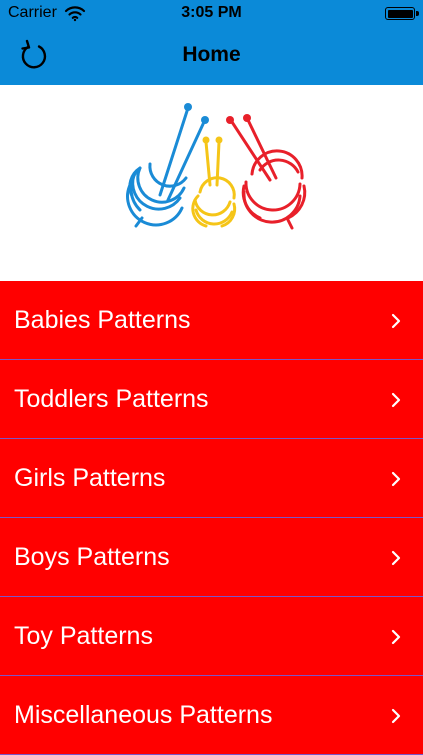  What do you see at coordinates (211, 478) in the screenshot?
I see `list-item-girls-patterns: Girls Patterns` at bounding box center [211, 478].